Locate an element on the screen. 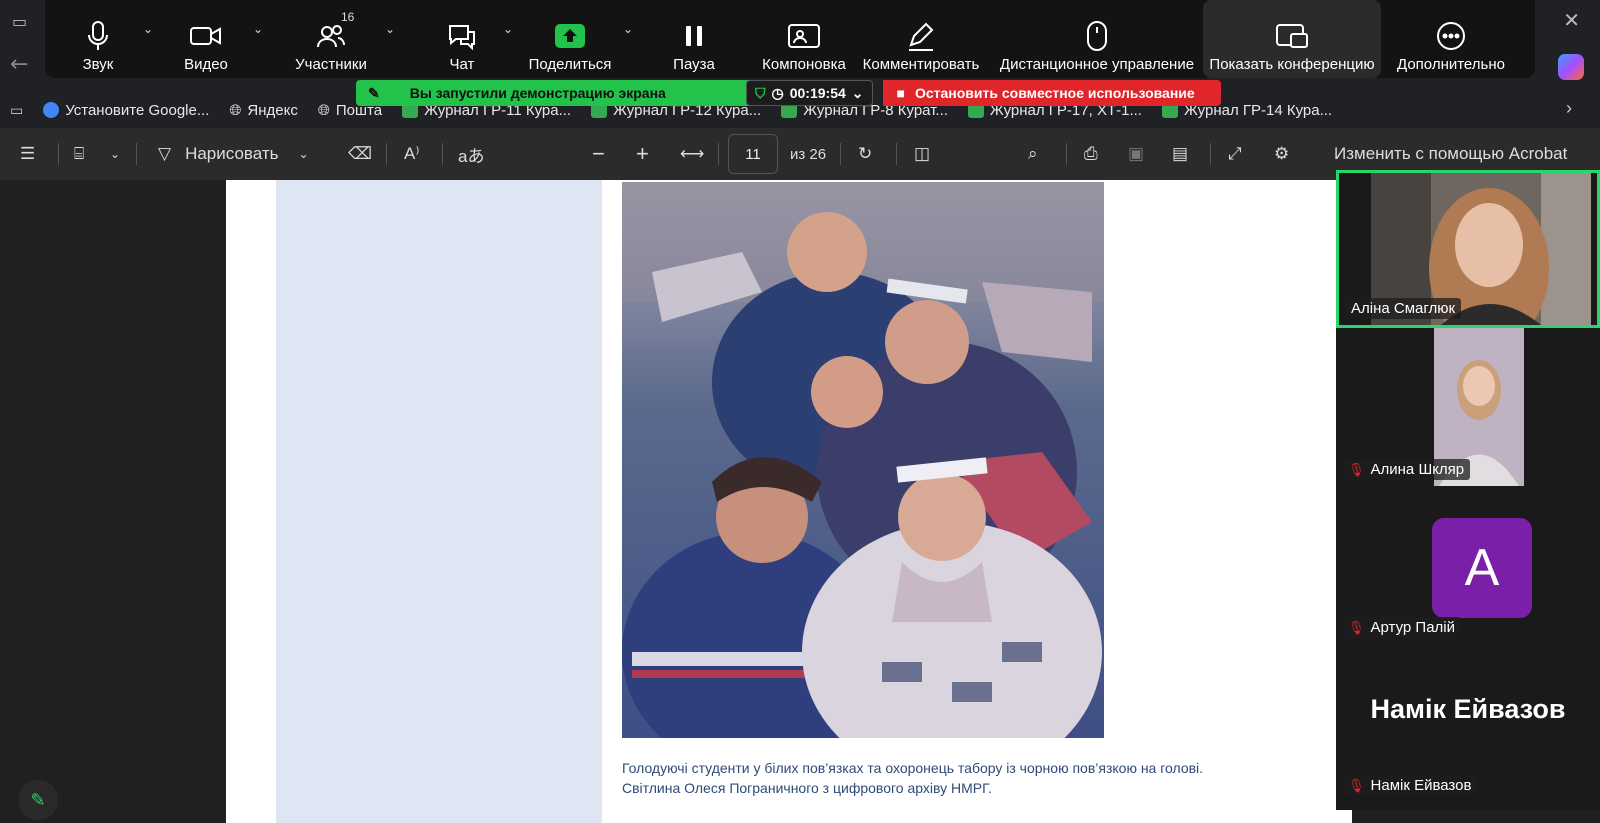  rotate-icon: ↻ is located at coordinates (865, 154).